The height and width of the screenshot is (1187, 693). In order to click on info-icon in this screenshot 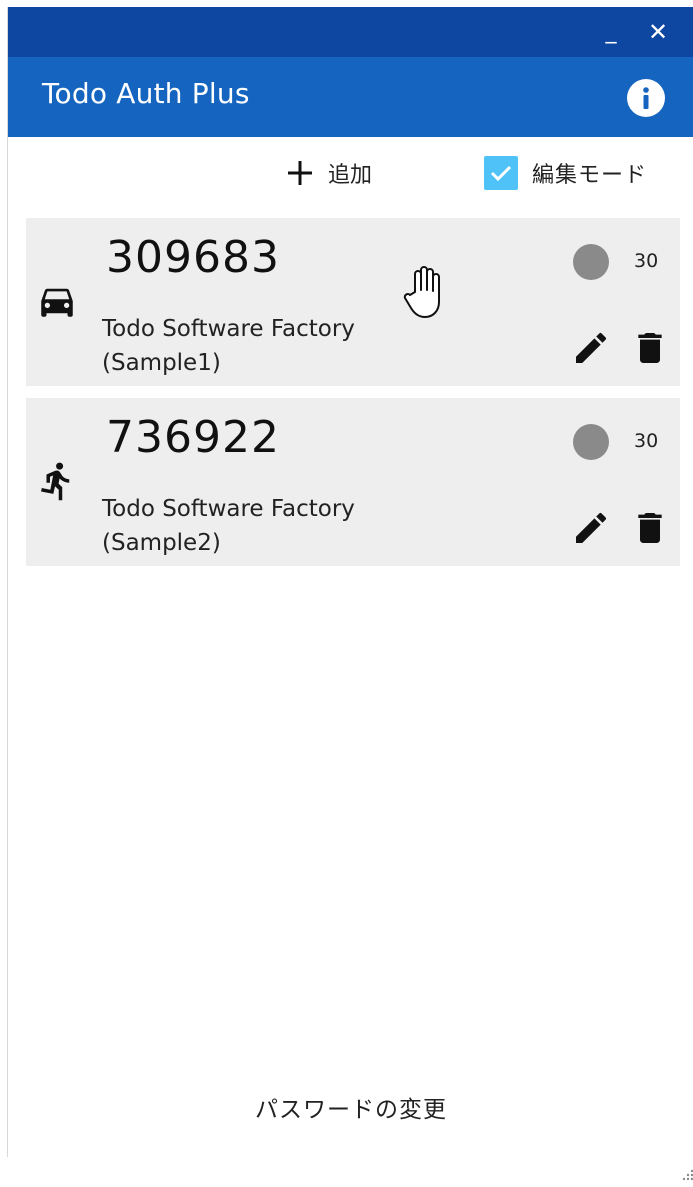, I will do `click(646, 98)`.